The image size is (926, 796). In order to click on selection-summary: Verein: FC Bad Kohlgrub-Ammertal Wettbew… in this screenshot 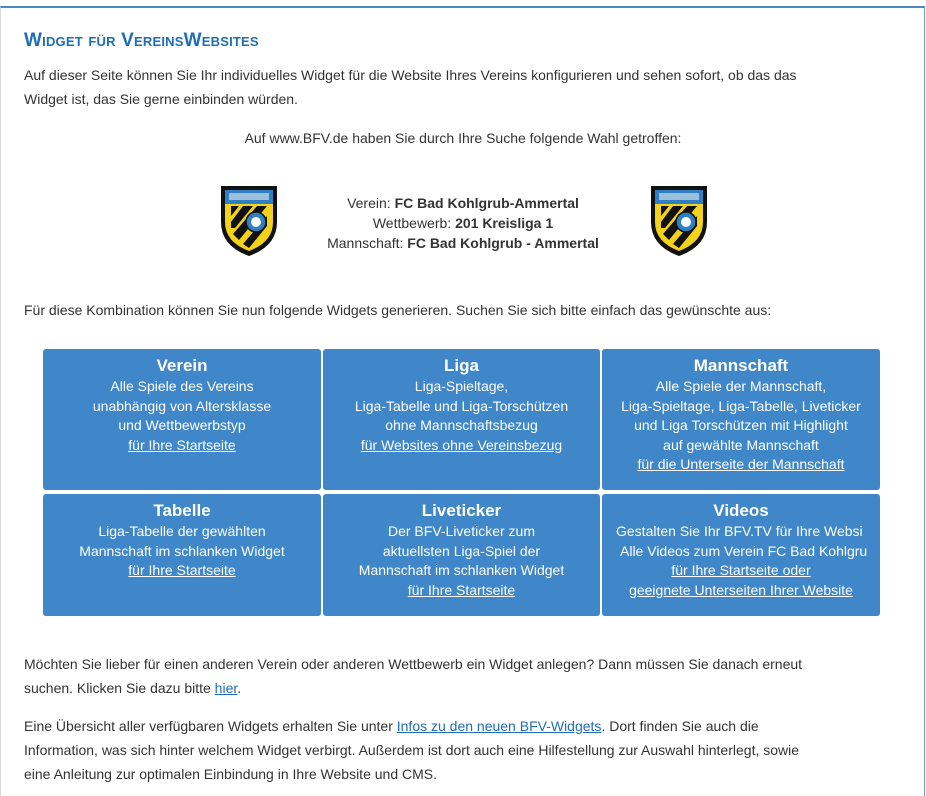, I will do `click(463, 223)`.